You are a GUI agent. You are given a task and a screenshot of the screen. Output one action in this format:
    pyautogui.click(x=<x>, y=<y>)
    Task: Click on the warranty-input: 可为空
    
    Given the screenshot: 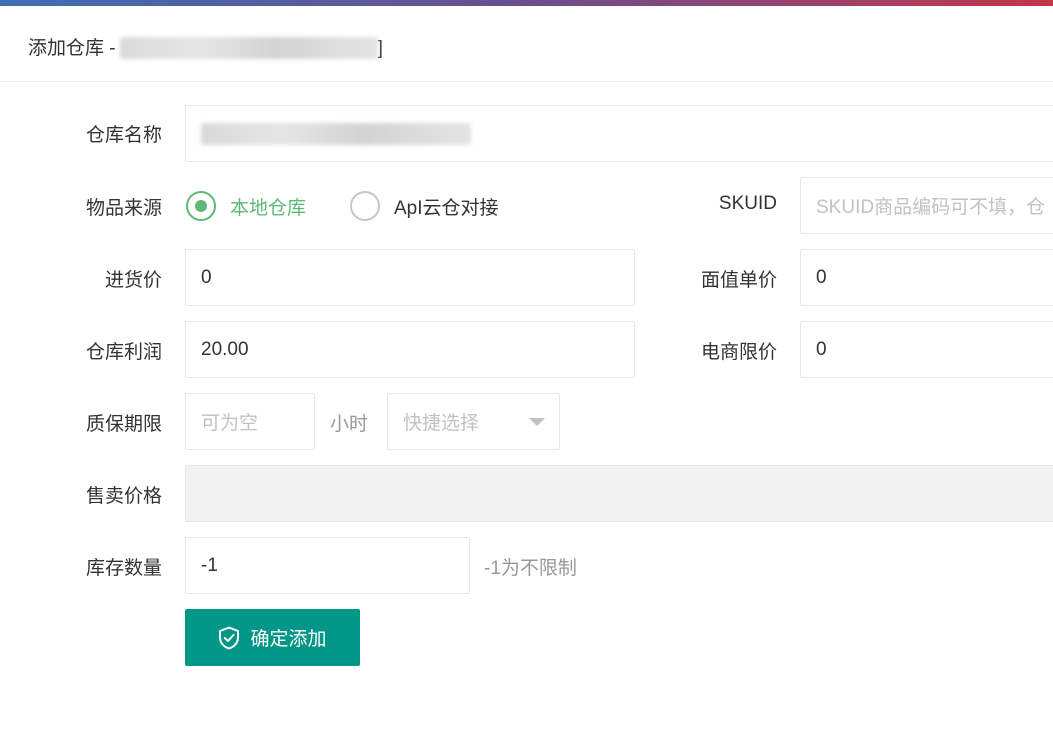 What is the action you would take?
    pyautogui.click(x=250, y=421)
    